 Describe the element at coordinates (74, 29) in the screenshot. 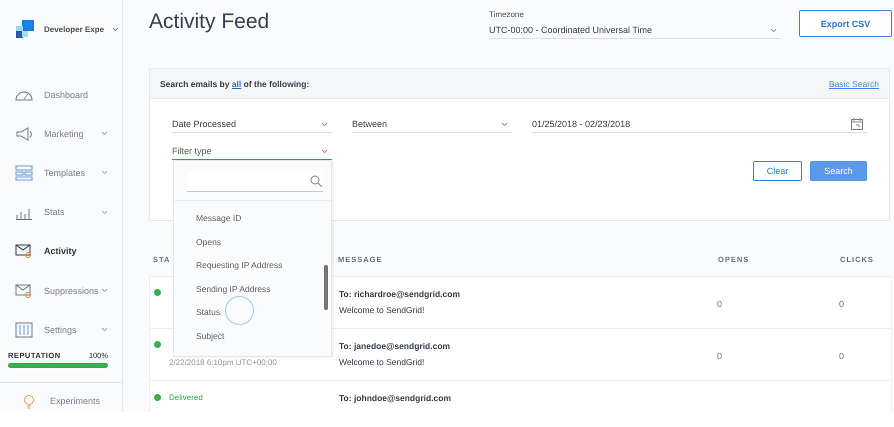

I see `account-name: Developer Expe` at that location.